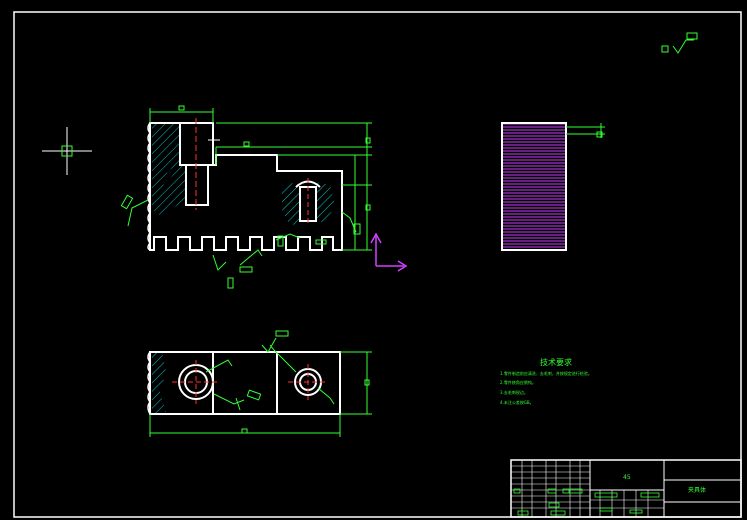 This screenshot has width=747, height=520. Describe the element at coordinates (389, 252) in the screenshot. I see `ucs-axis-icon` at that location.